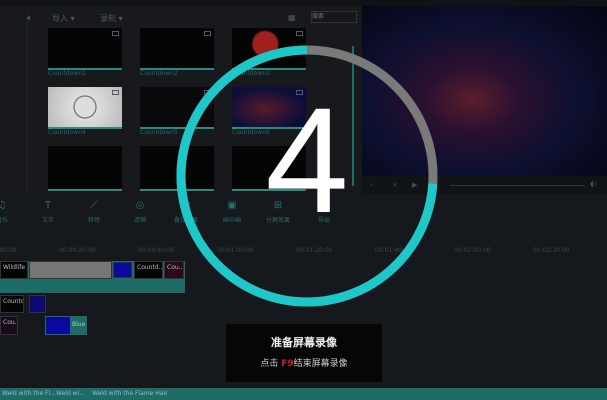  I want to click on notice-hint: 点击 F9结束屏幕录像, so click(304, 362).